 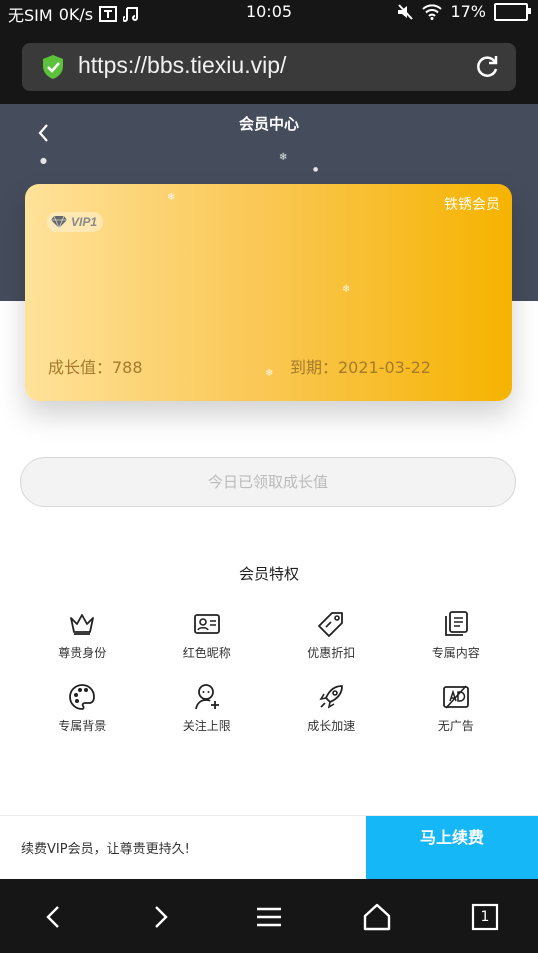 What do you see at coordinates (269, 847) in the screenshot?
I see `renew-bar: 续费VIP会员，让尊贵更持久! 马上续费` at bounding box center [269, 847].